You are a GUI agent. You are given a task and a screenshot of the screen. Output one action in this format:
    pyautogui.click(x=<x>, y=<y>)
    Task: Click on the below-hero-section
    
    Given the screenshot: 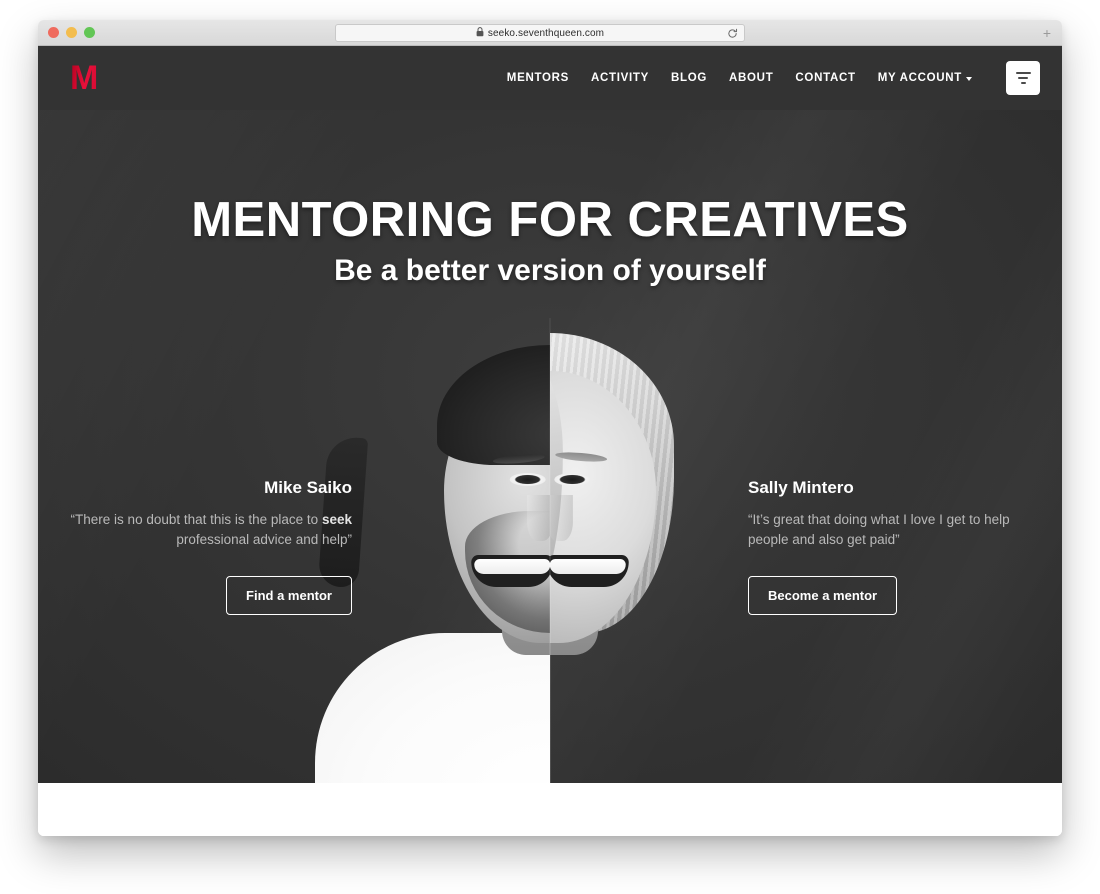 What is the action you would take?
    pyautogui.click(x=550, y=809)
    